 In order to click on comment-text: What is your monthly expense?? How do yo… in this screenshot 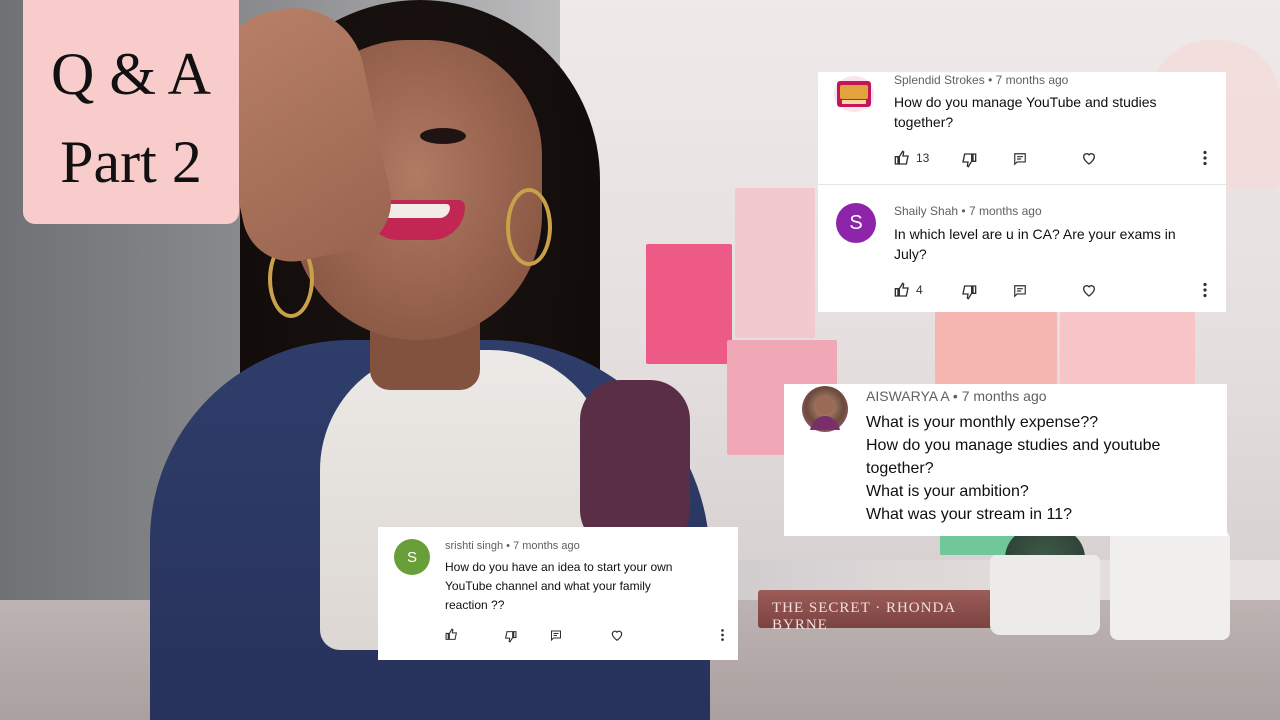, I will do `click(1041, 468)`.